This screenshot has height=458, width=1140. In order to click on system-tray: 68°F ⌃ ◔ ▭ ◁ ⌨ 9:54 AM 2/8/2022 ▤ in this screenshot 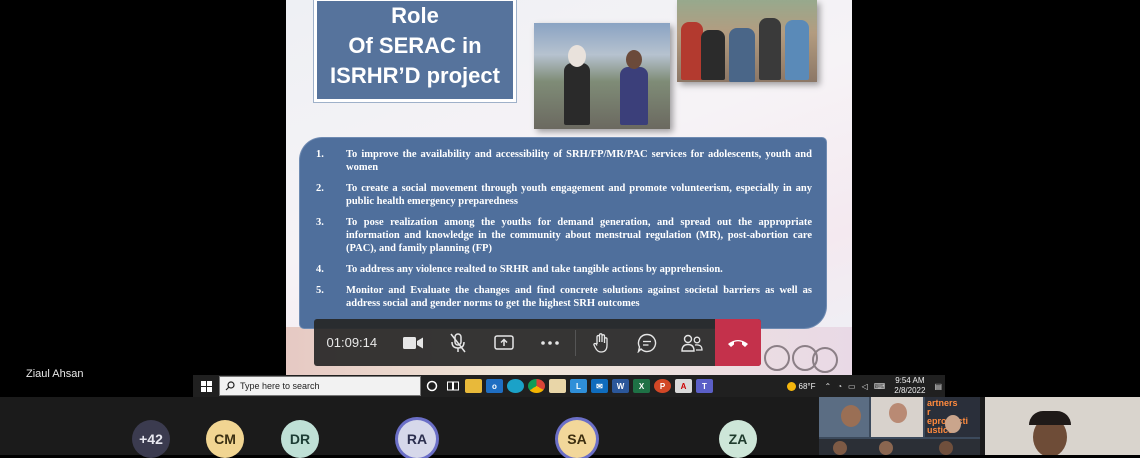, I will do `click(866, 386)`.